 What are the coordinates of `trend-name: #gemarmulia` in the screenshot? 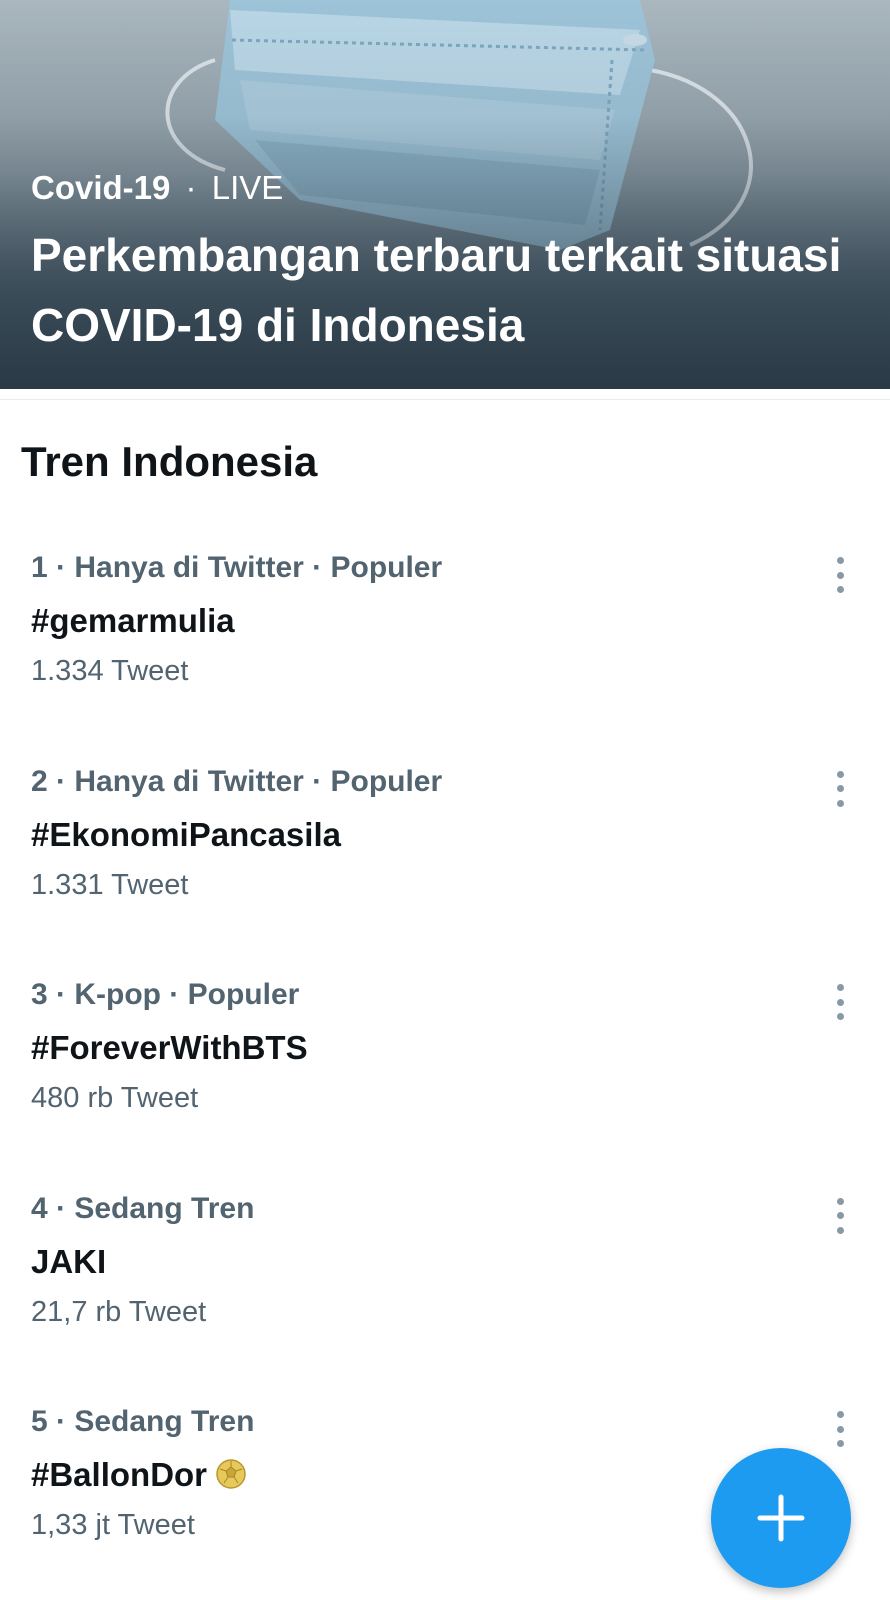 It's located at (133, 620).